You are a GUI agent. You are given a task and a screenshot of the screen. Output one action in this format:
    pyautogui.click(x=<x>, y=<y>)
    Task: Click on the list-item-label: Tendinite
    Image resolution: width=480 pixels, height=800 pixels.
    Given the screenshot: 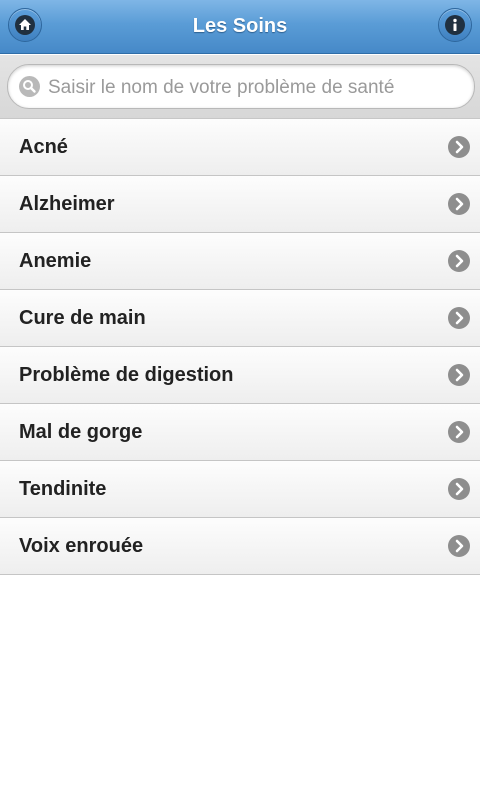 What is the action you would take?
    pyautogui.click(x=63, y=489)
    